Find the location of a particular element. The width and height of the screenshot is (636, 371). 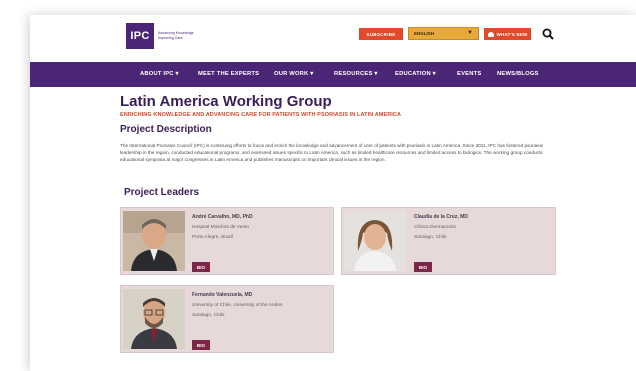

nav-events: EVENTS is located at coordinates (469, 74).